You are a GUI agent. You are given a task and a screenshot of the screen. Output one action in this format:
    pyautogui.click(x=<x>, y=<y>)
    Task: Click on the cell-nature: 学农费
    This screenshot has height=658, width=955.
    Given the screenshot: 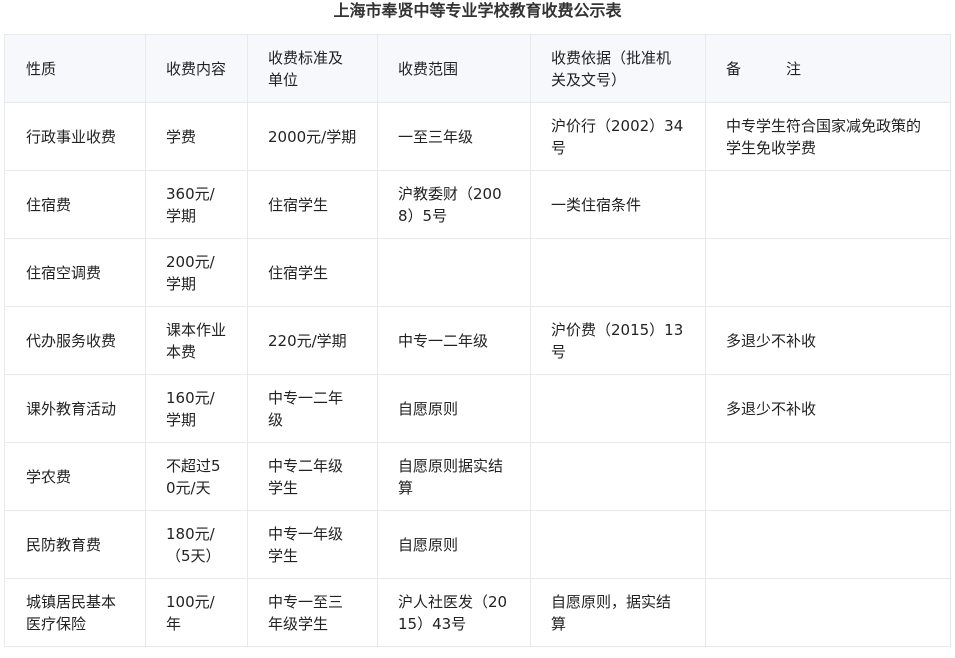 What is the action you would take?
    pyautogui.click(x=75, y=476)
    